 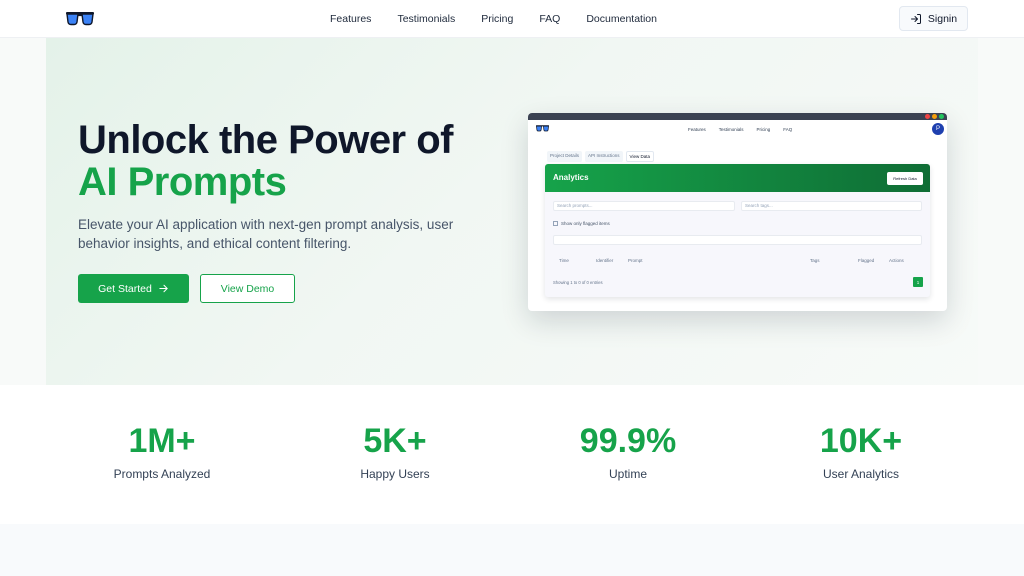 What do you see at coordinates (866, 260) in the screenshot?
I see `mock-col-flagged: Flagged` at bounding box center [866, 260].